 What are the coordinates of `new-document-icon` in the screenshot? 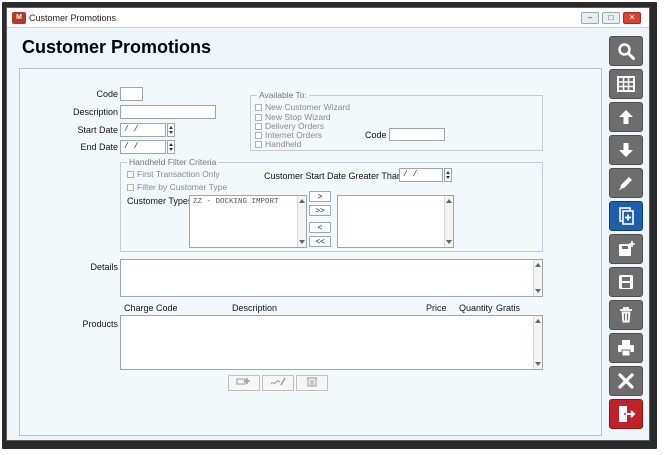 It's located at (626, 216).